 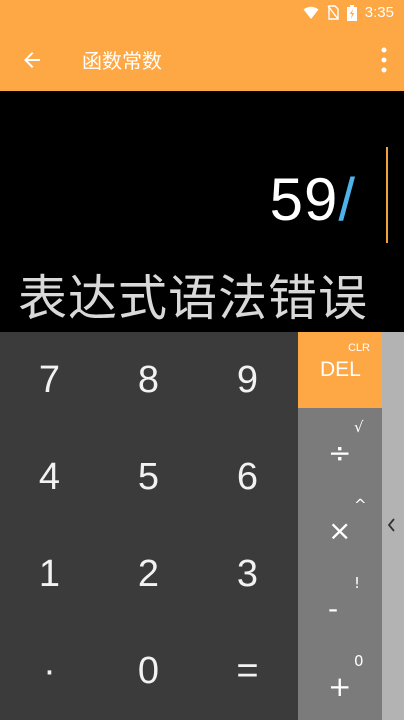 What do you see at coordinates (340, 603) in the screenshot?
I see `minus-button: - !` at bounding box center [340, 603].